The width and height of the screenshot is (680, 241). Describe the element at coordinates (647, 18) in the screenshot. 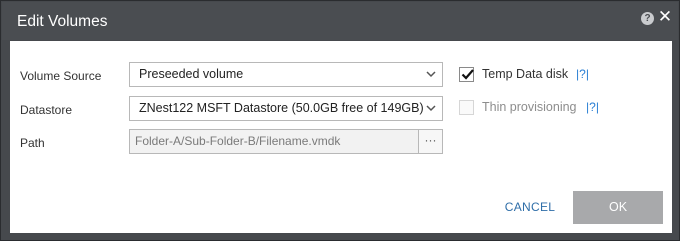

I see `question-circle-icon: ?` at that location.